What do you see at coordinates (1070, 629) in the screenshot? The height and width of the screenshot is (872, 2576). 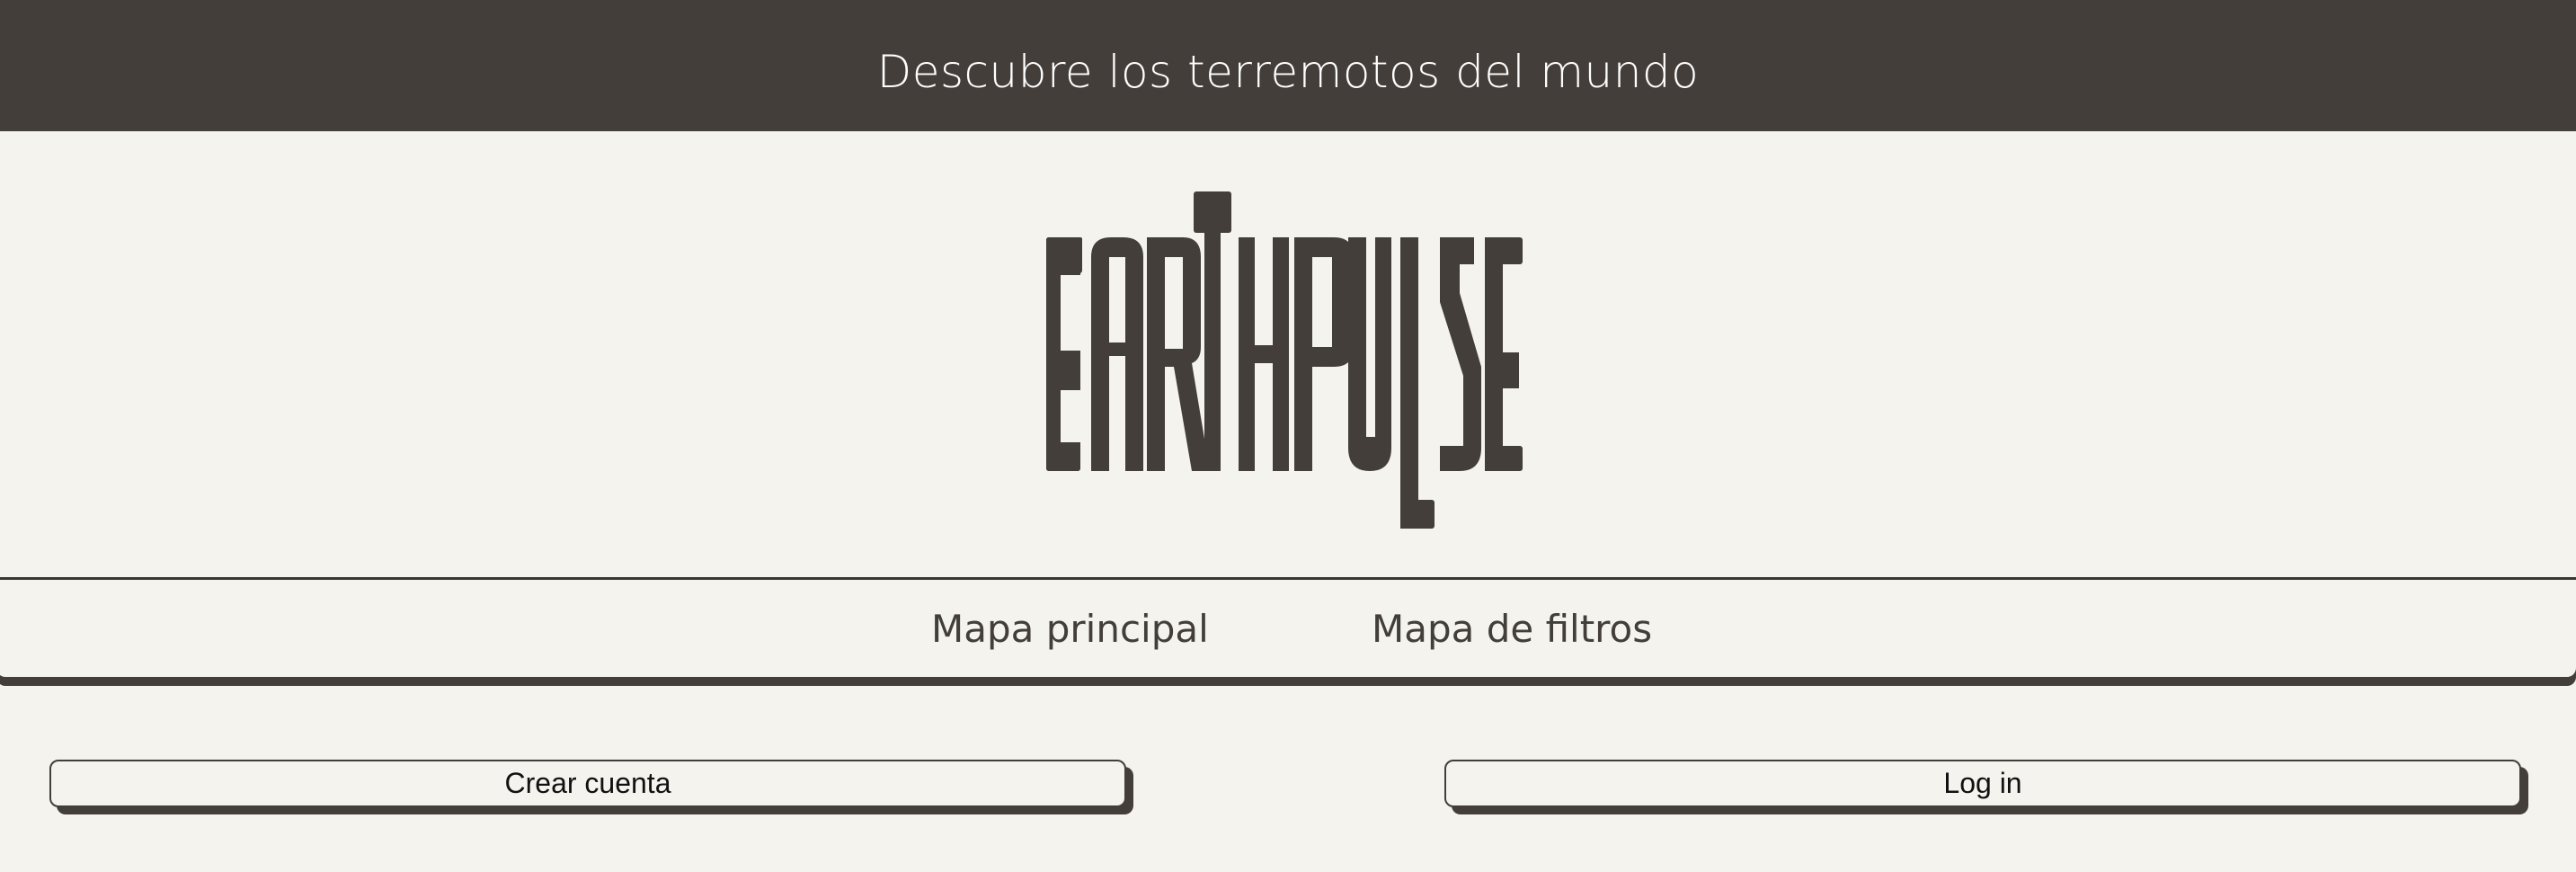 I see `nav-link-main-map: Mapa principal` at bounding box center [1070, 629].